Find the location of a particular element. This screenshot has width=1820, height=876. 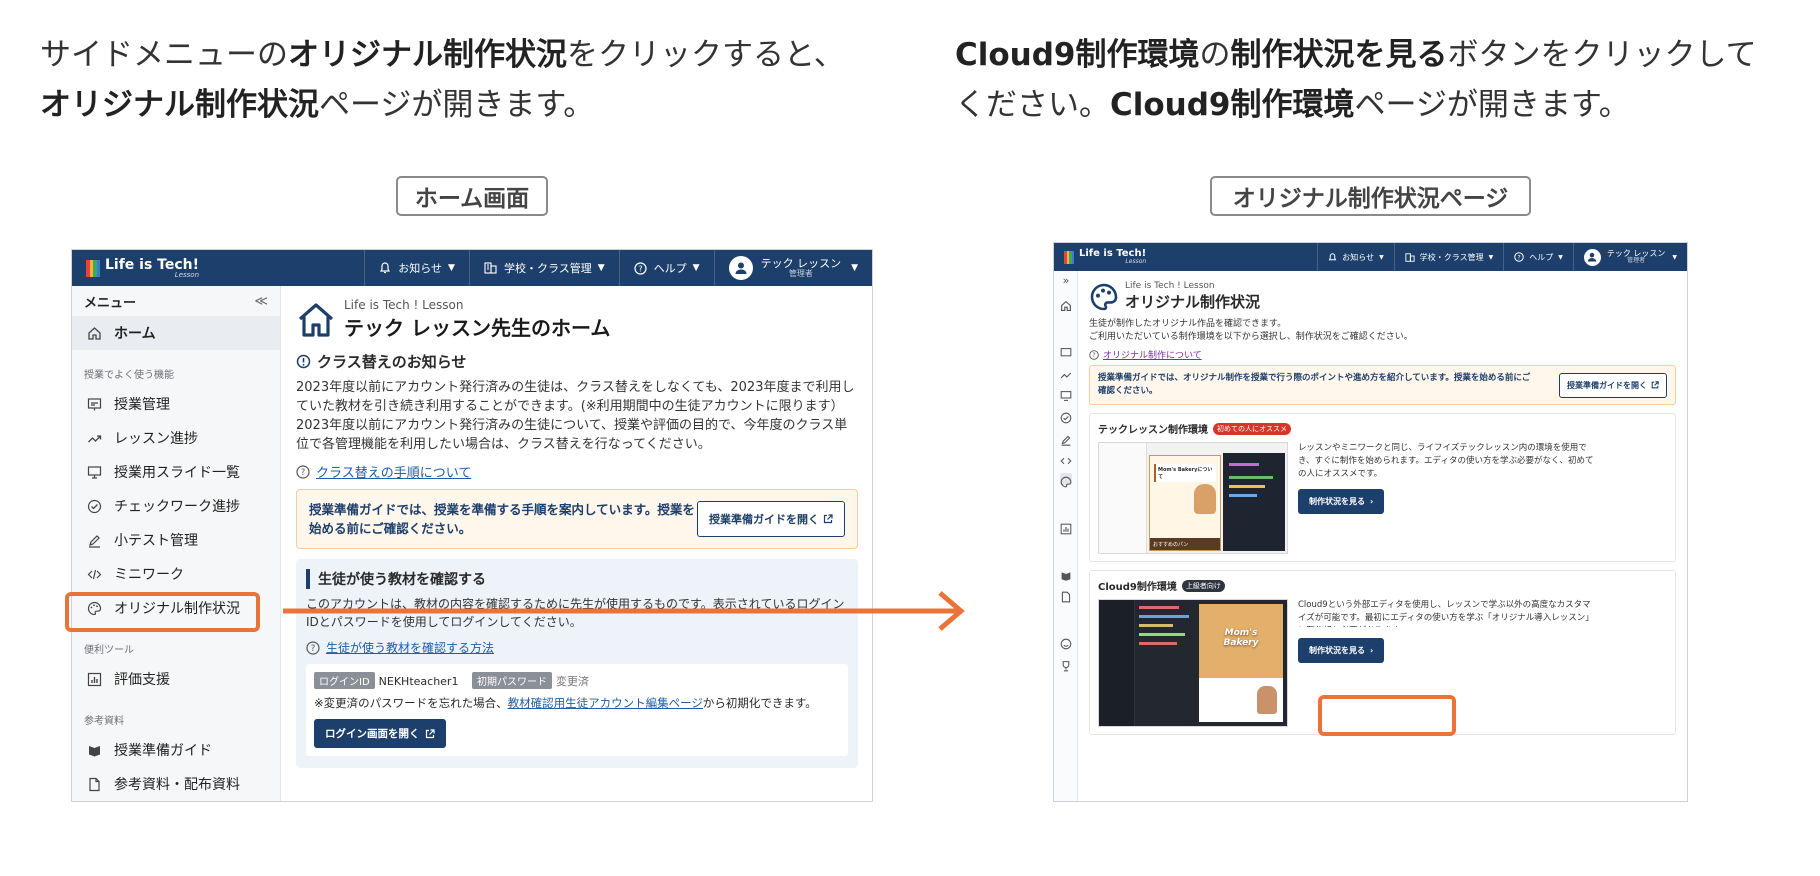

nav-news-label: お知らせ is located at coordinates (1358, 257).